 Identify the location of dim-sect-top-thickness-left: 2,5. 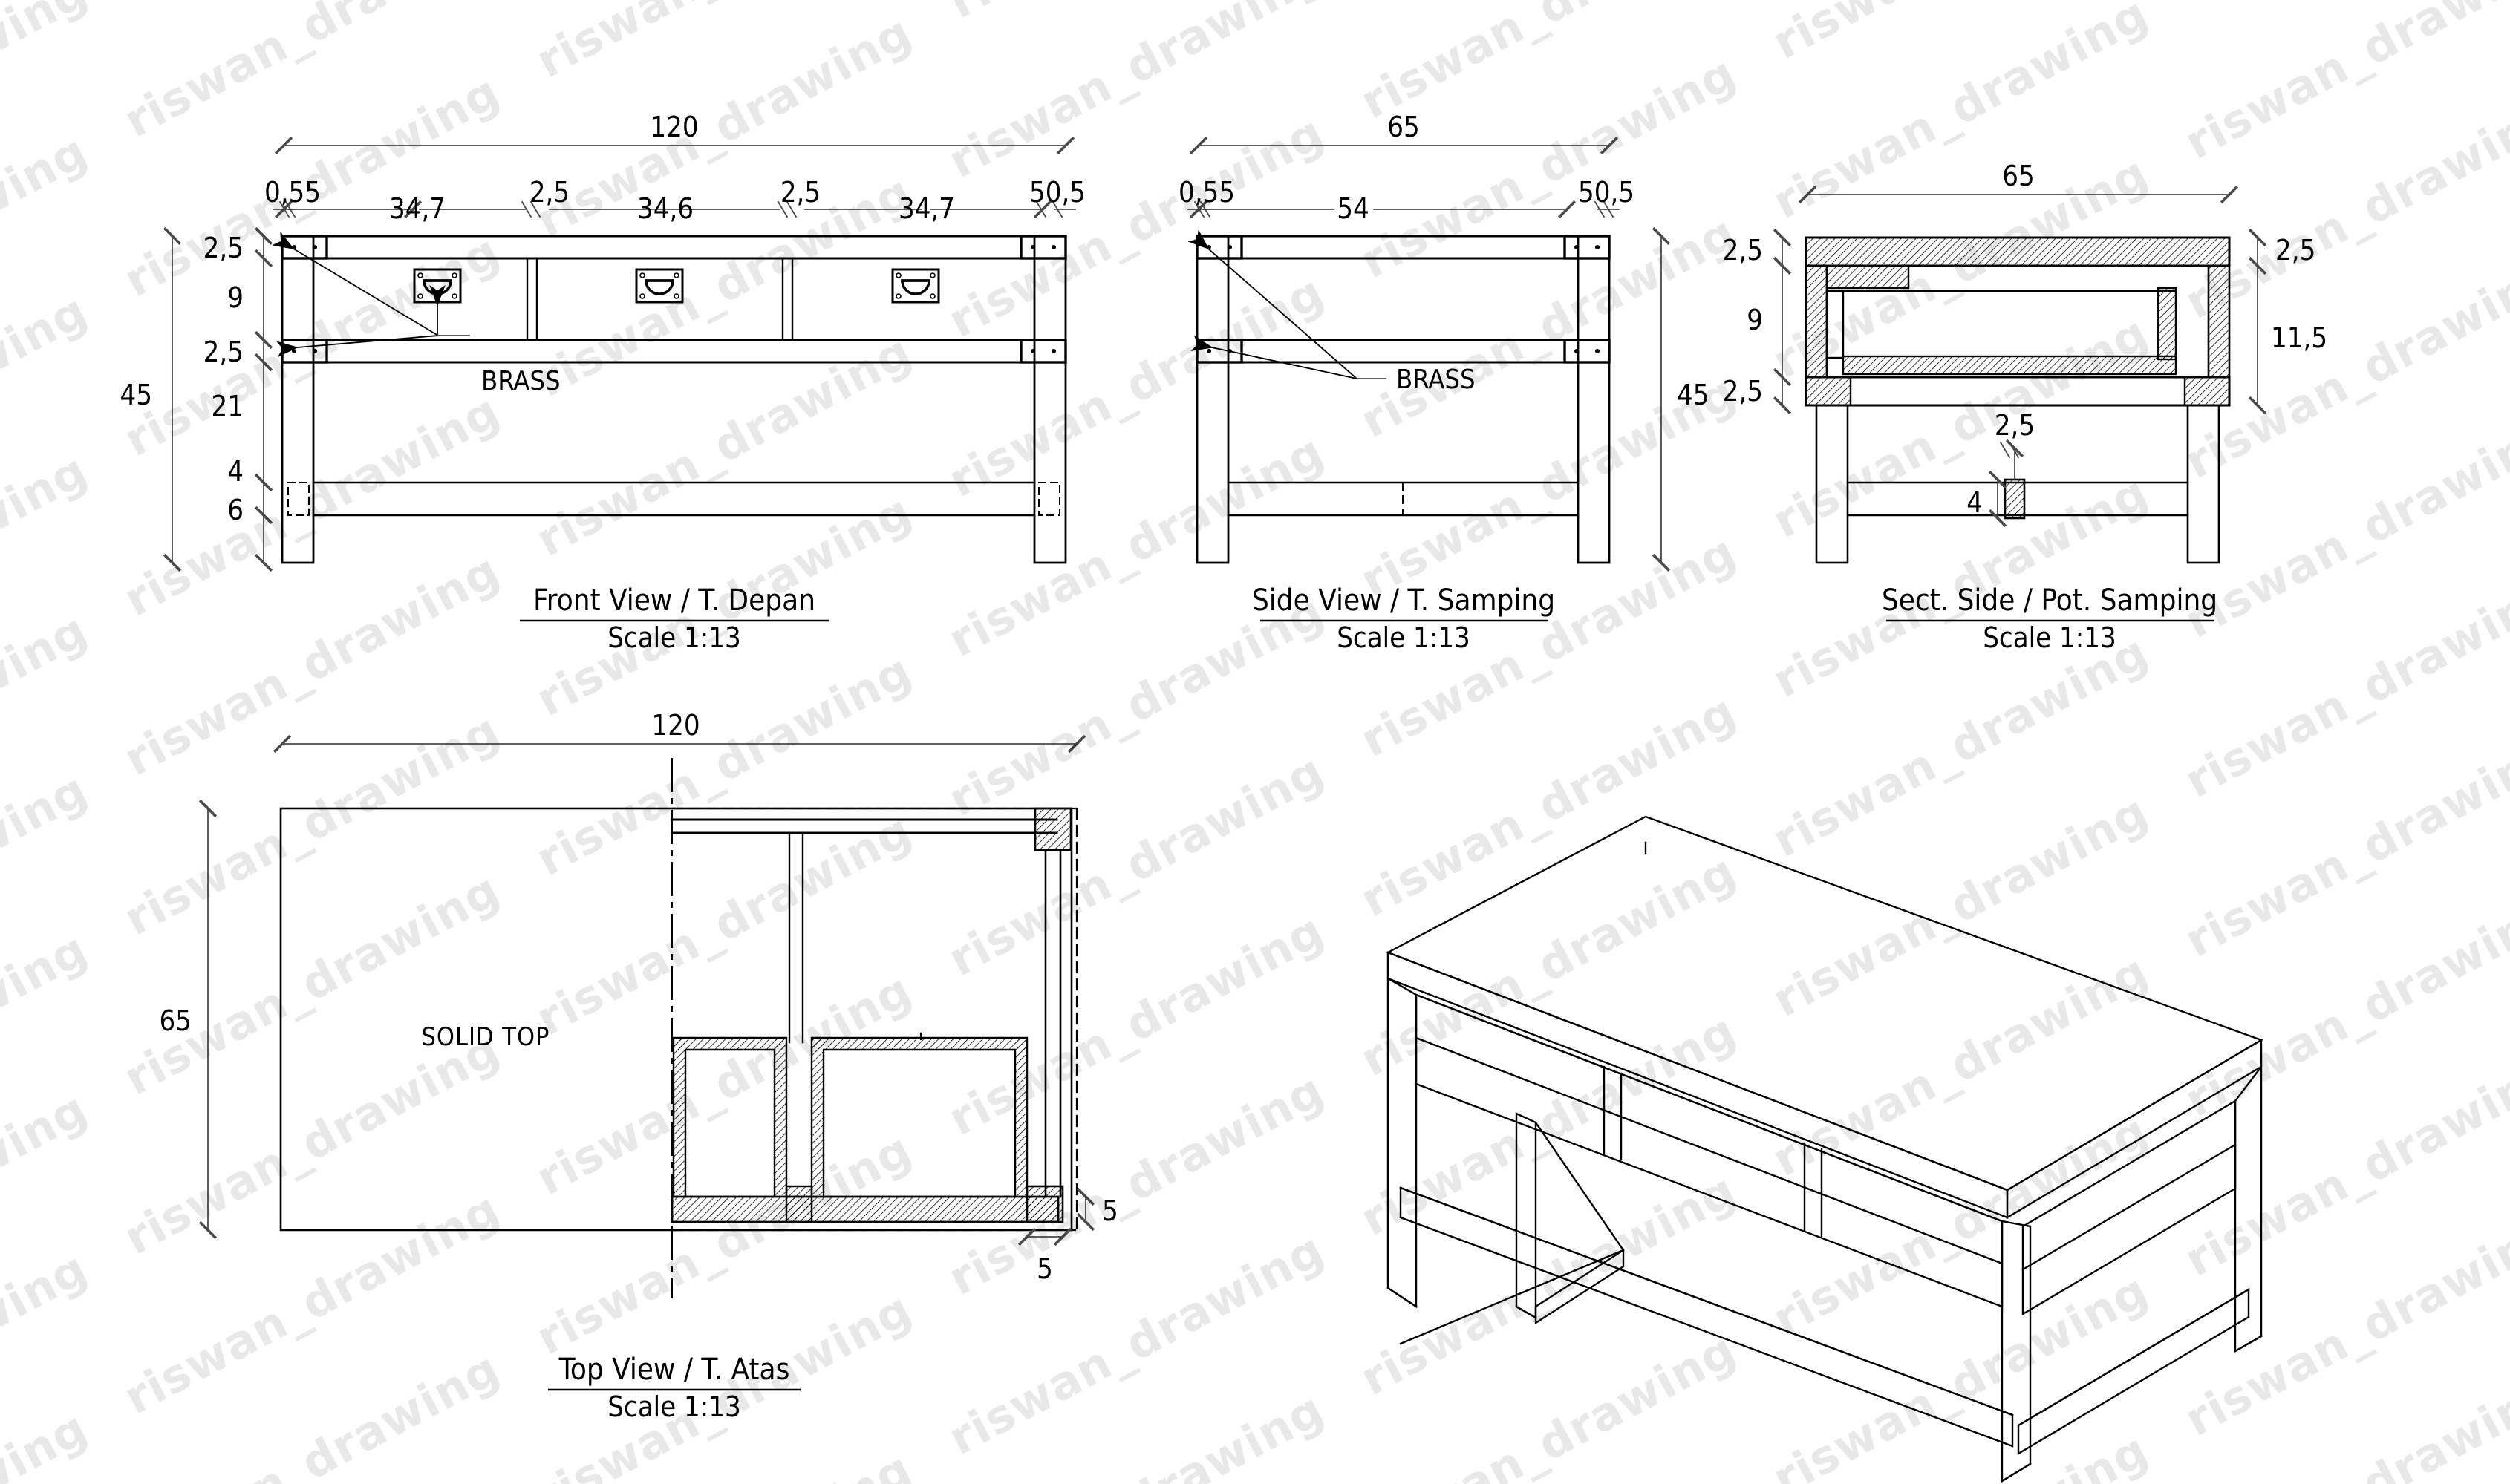
(1743, 250).